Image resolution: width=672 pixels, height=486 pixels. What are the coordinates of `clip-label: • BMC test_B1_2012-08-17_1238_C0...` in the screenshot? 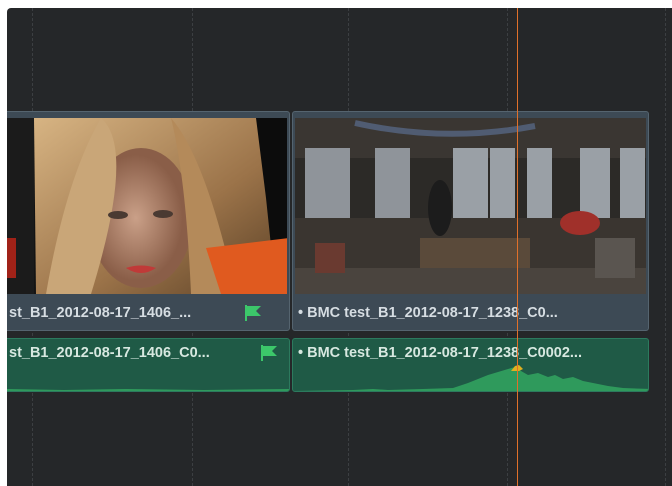 It's located at (428, 313).